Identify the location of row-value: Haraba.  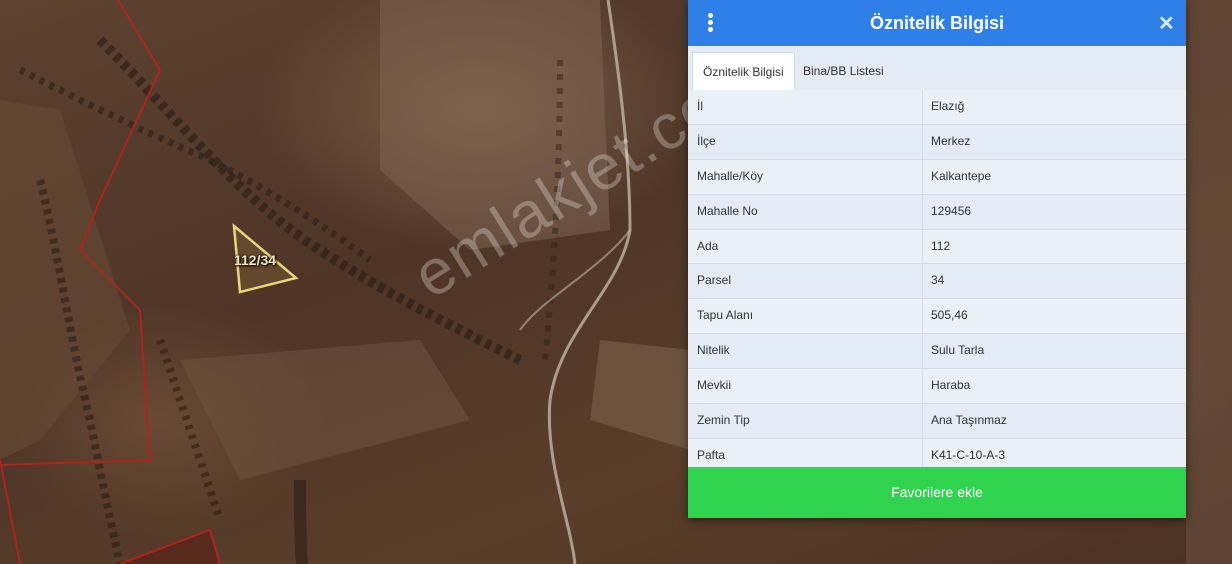
(951, 385).